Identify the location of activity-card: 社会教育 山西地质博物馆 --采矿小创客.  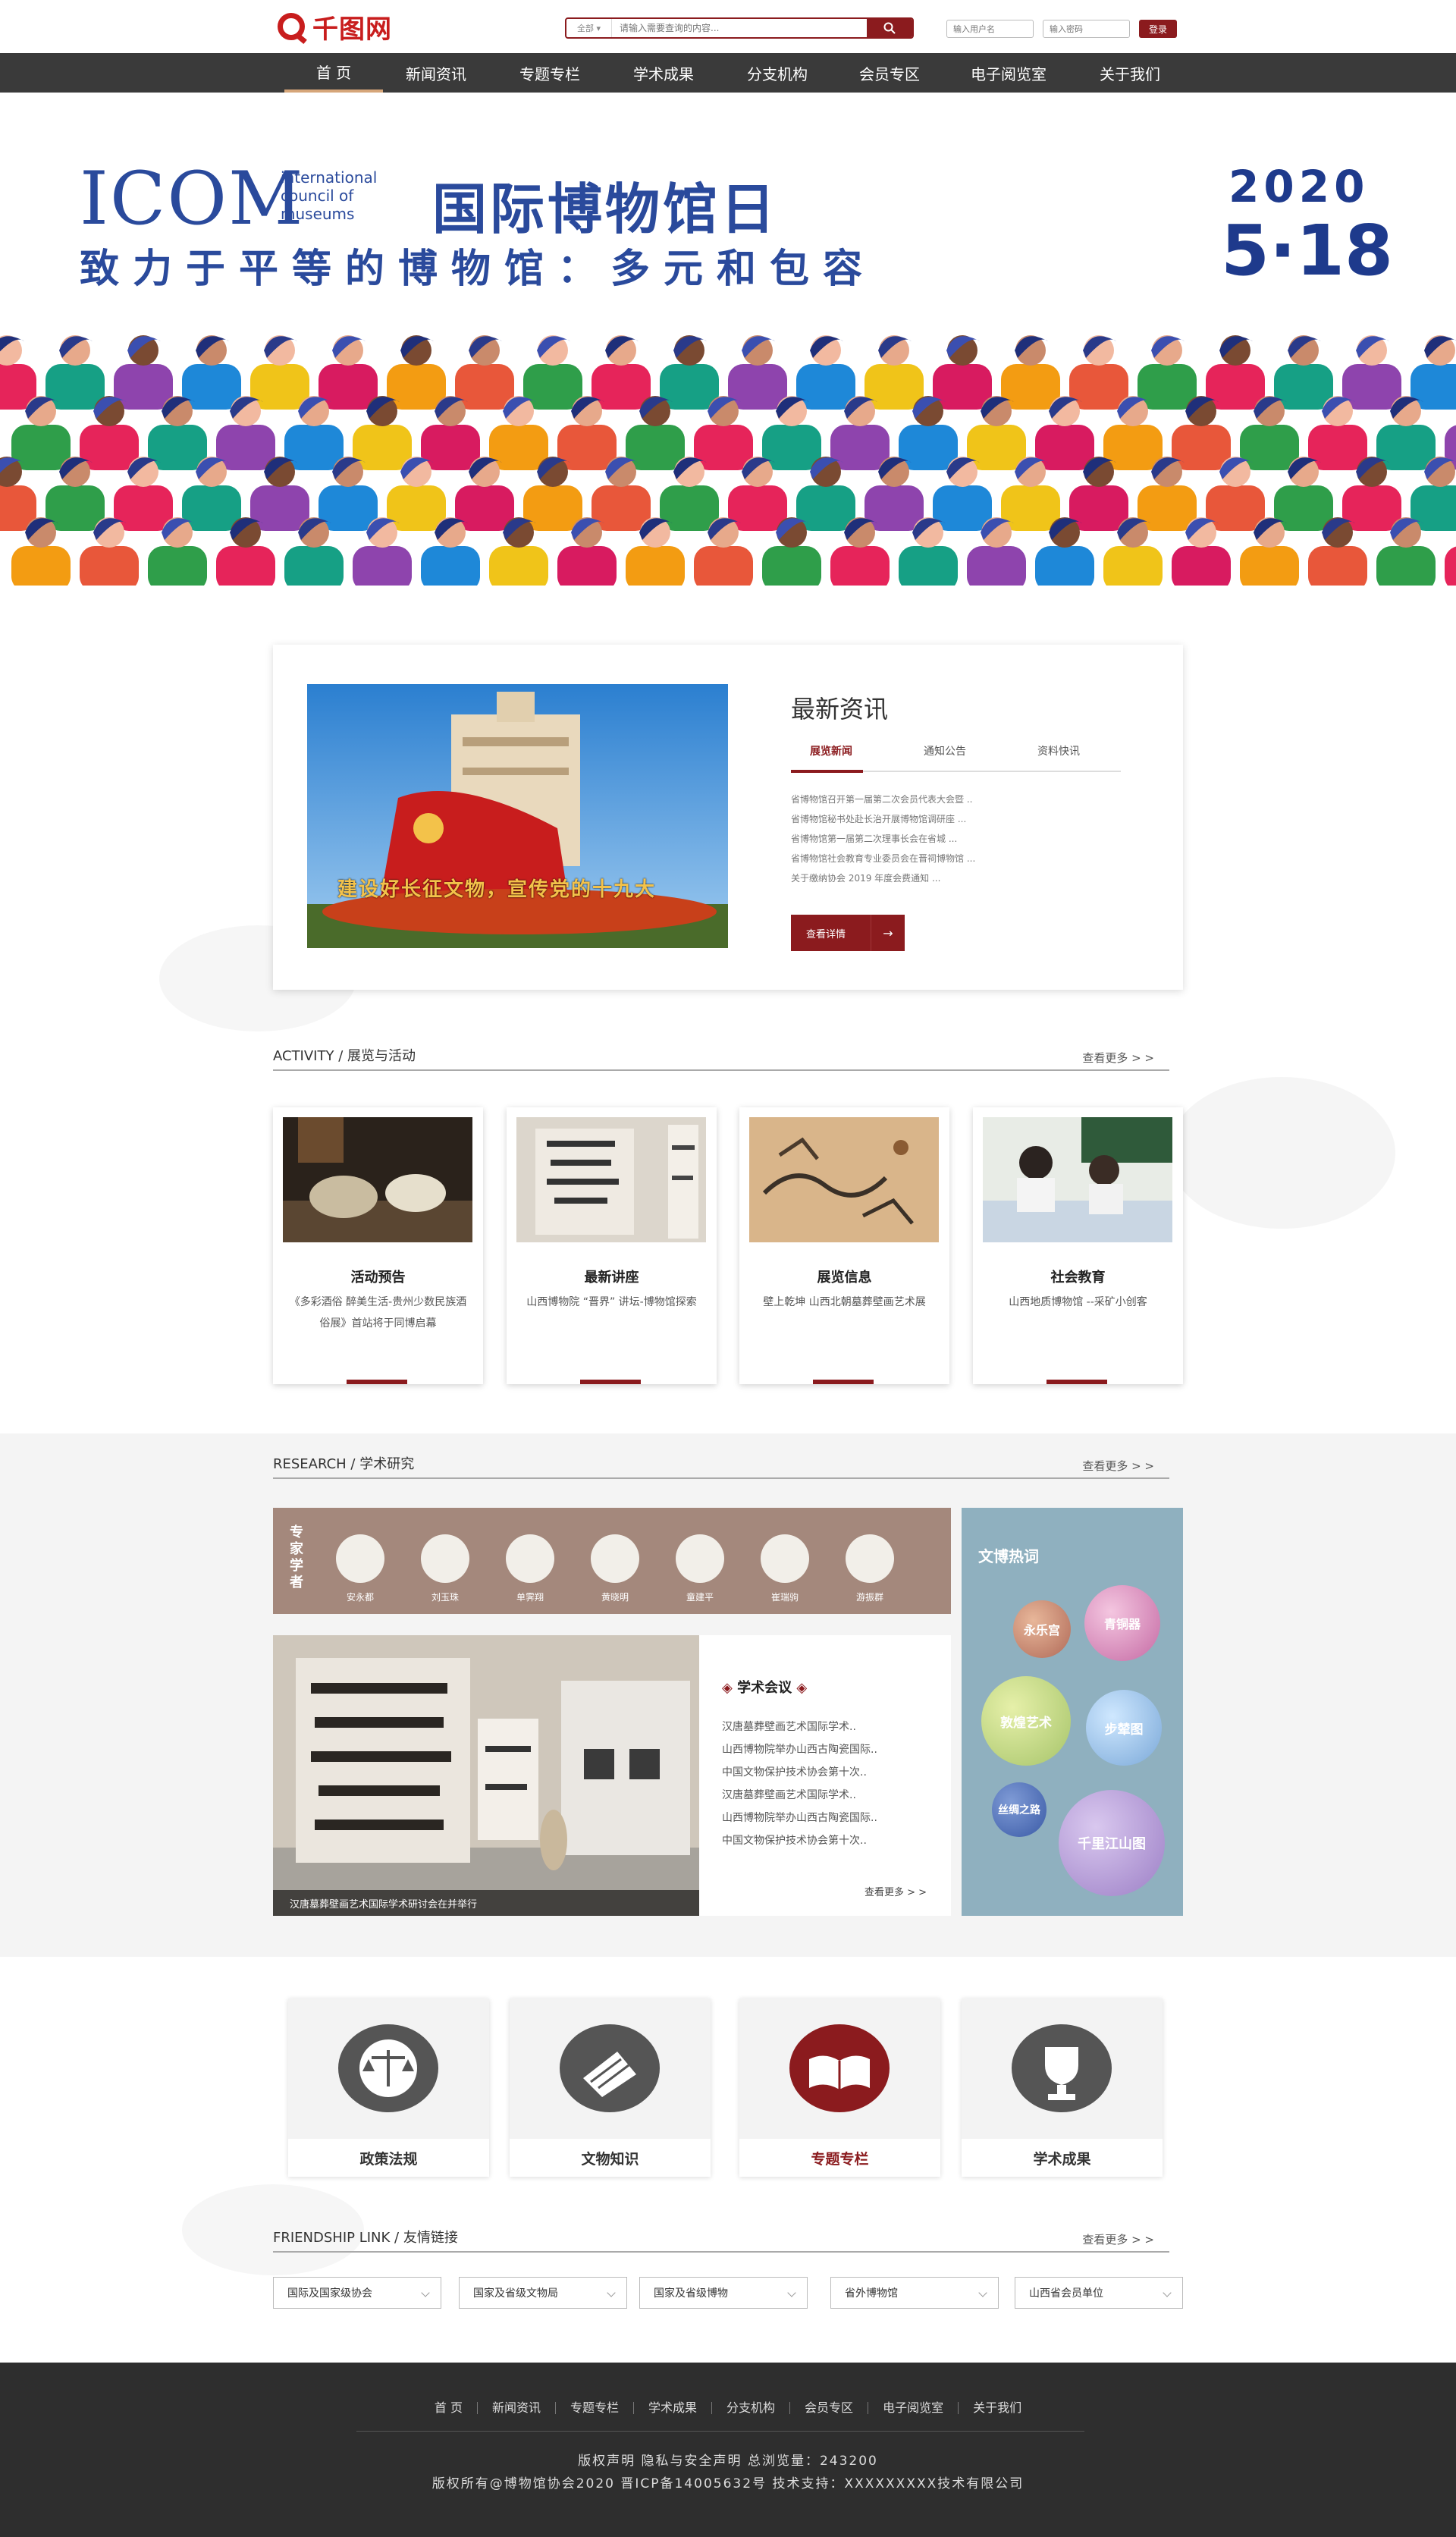
(1078, 1245).